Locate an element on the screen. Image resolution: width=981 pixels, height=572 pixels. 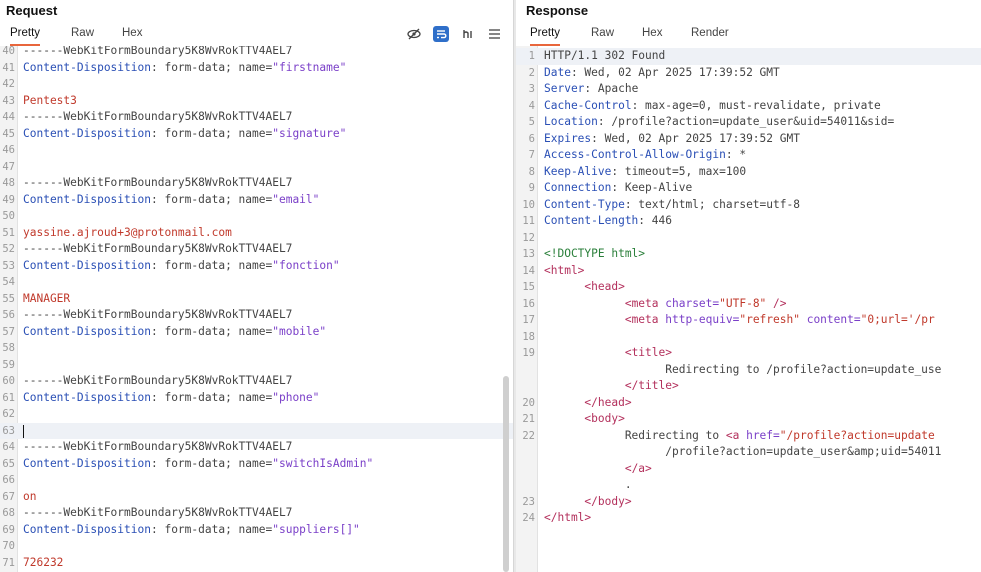
request-tab-raw: Raw is located at coordinates (82, 36).